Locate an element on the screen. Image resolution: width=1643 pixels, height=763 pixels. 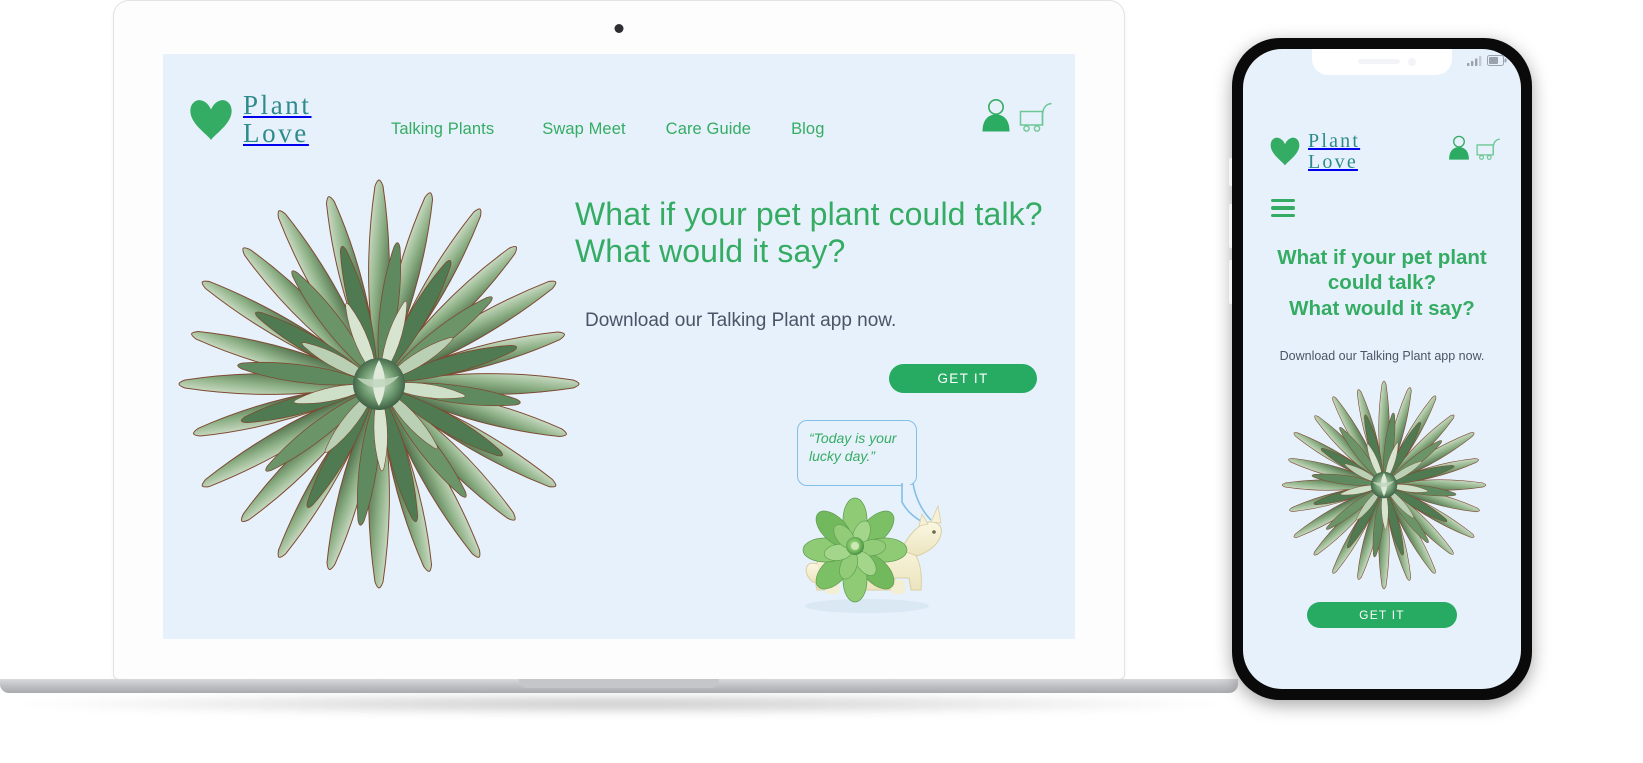
header-actions is located at coordinates (1017, 115).